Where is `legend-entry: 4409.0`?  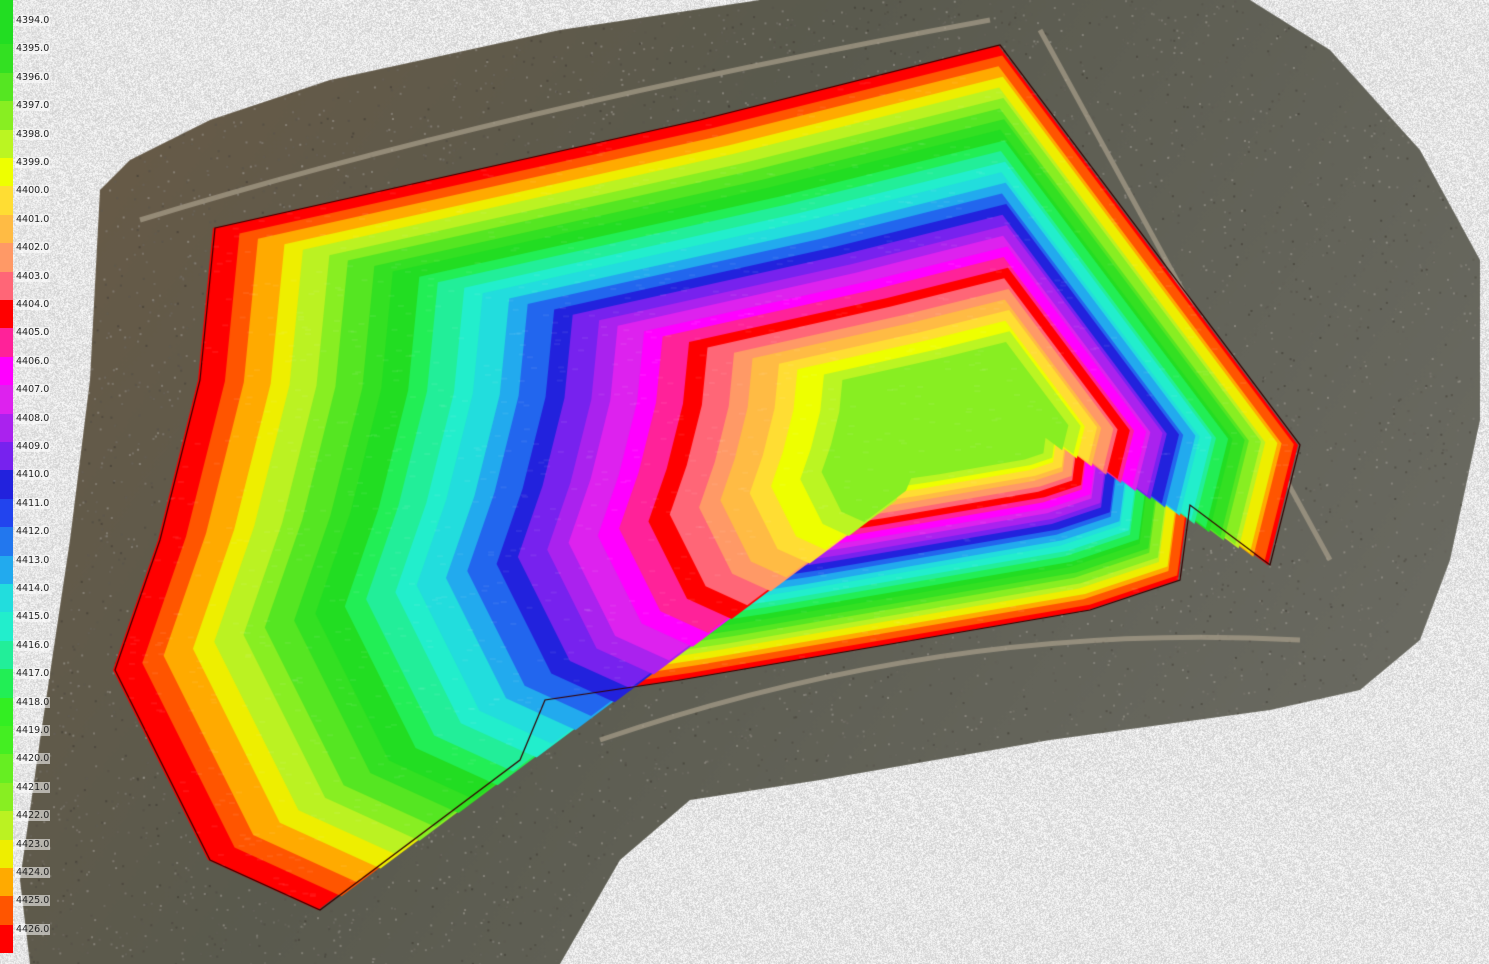 legend-entry: 4409.0 is located at coordinates (26, 456).